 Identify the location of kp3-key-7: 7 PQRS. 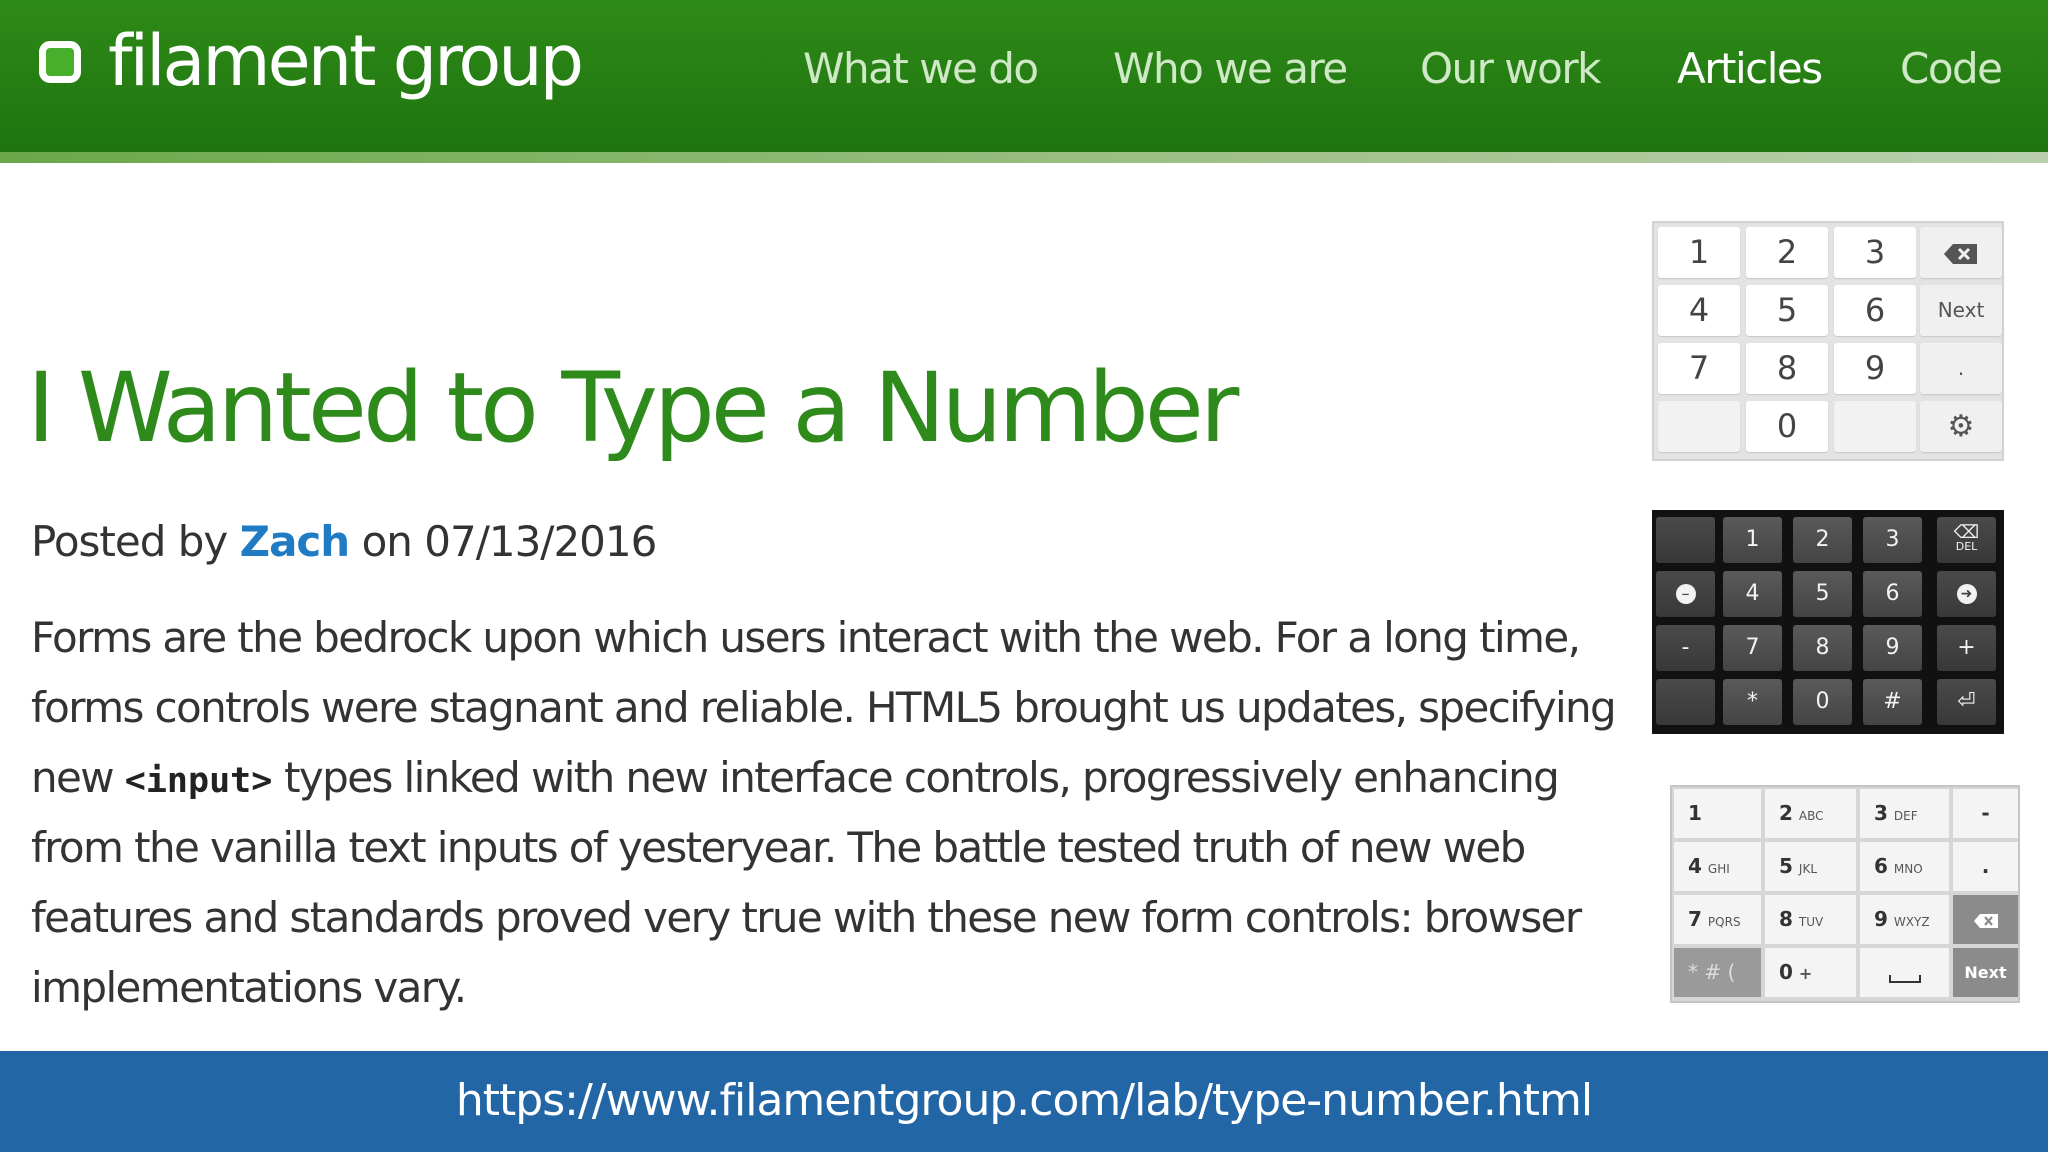
(1717, 919).